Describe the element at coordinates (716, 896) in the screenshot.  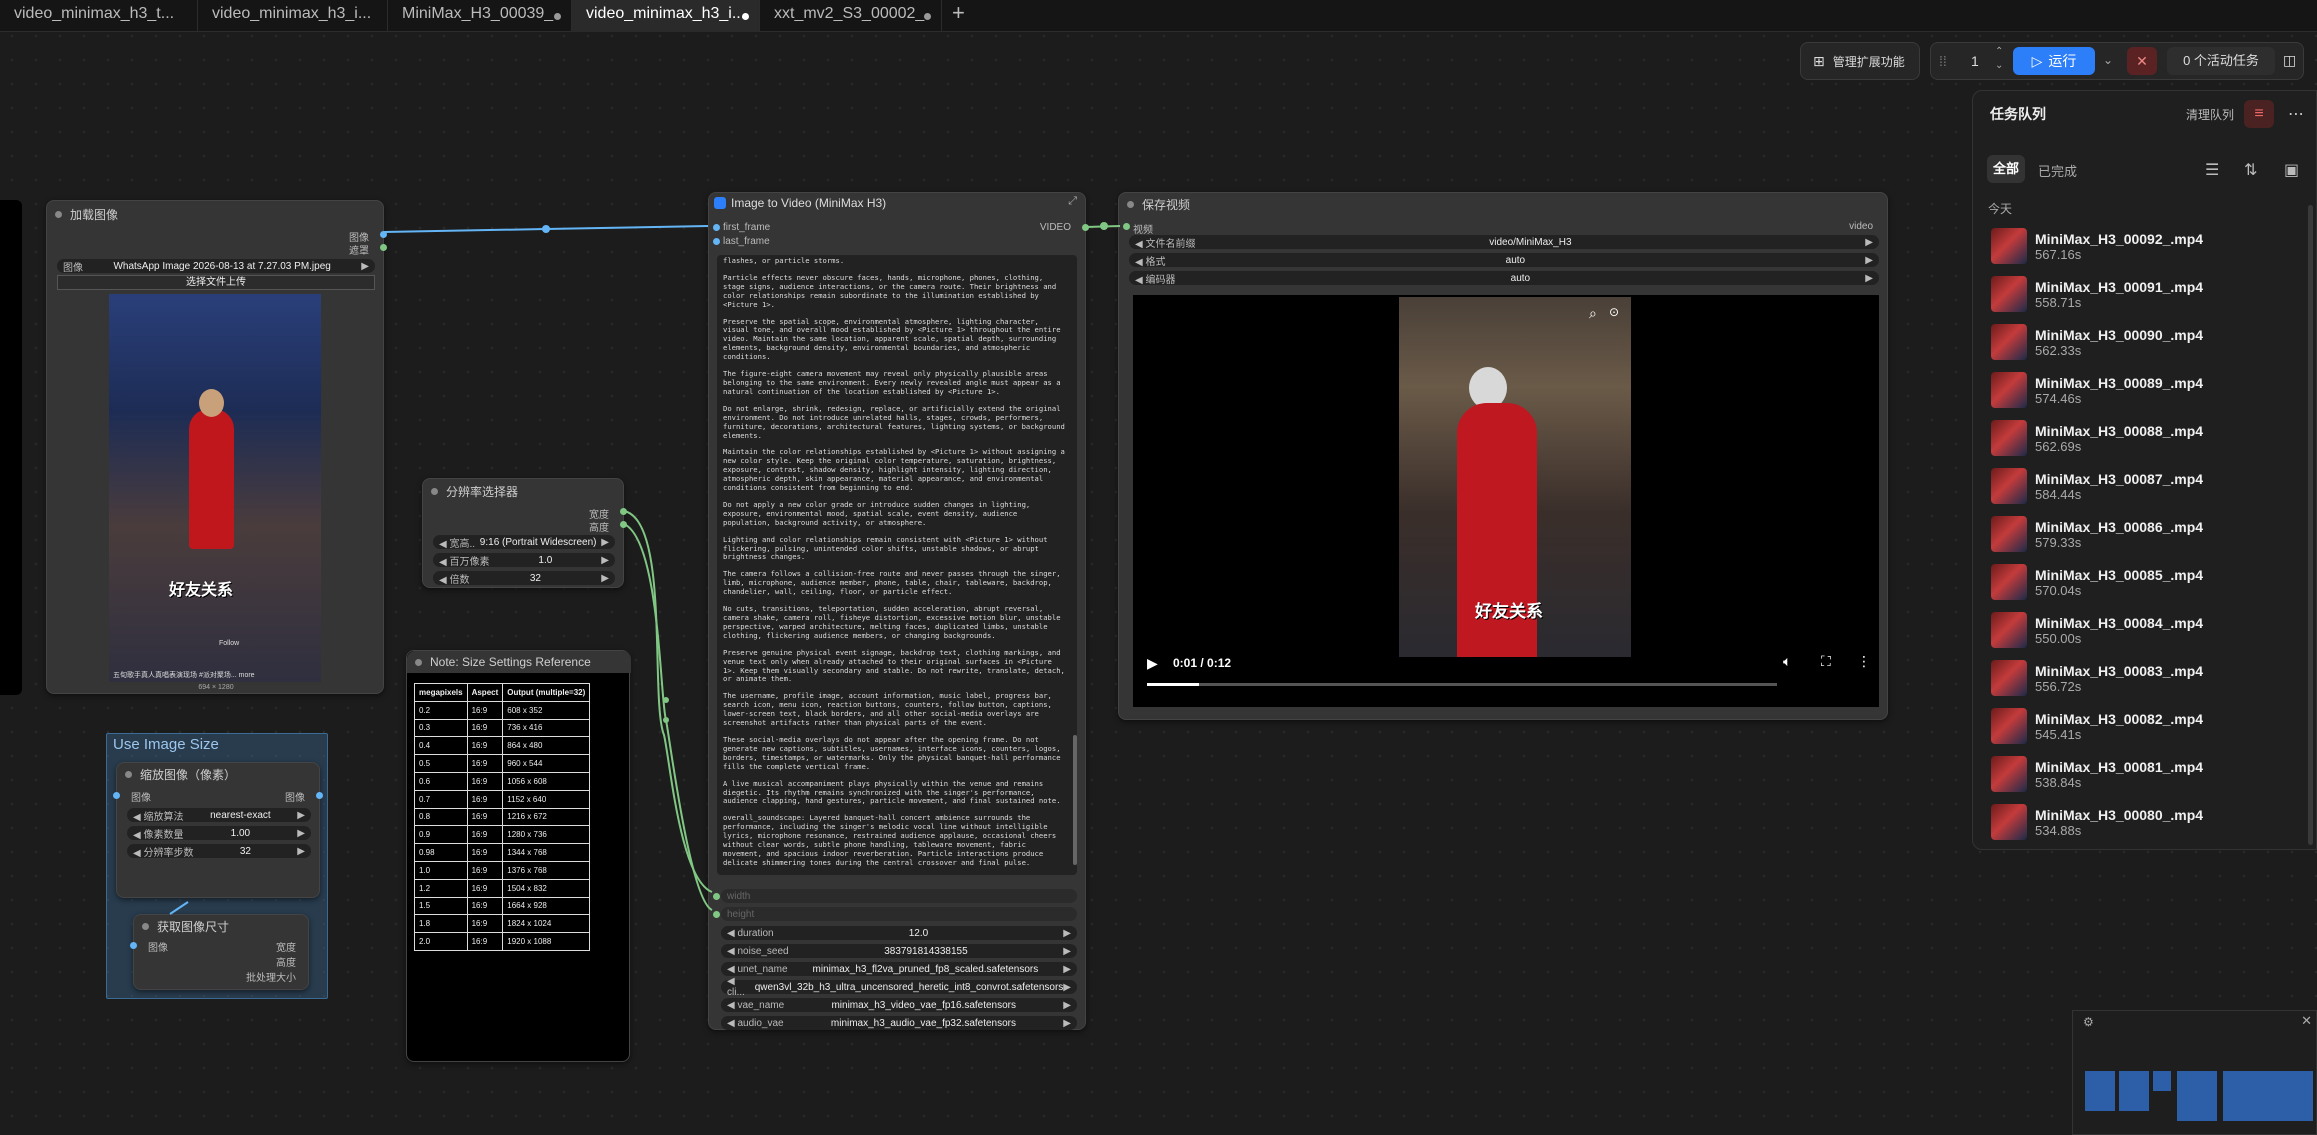
I see `input-pin-width` at that location.